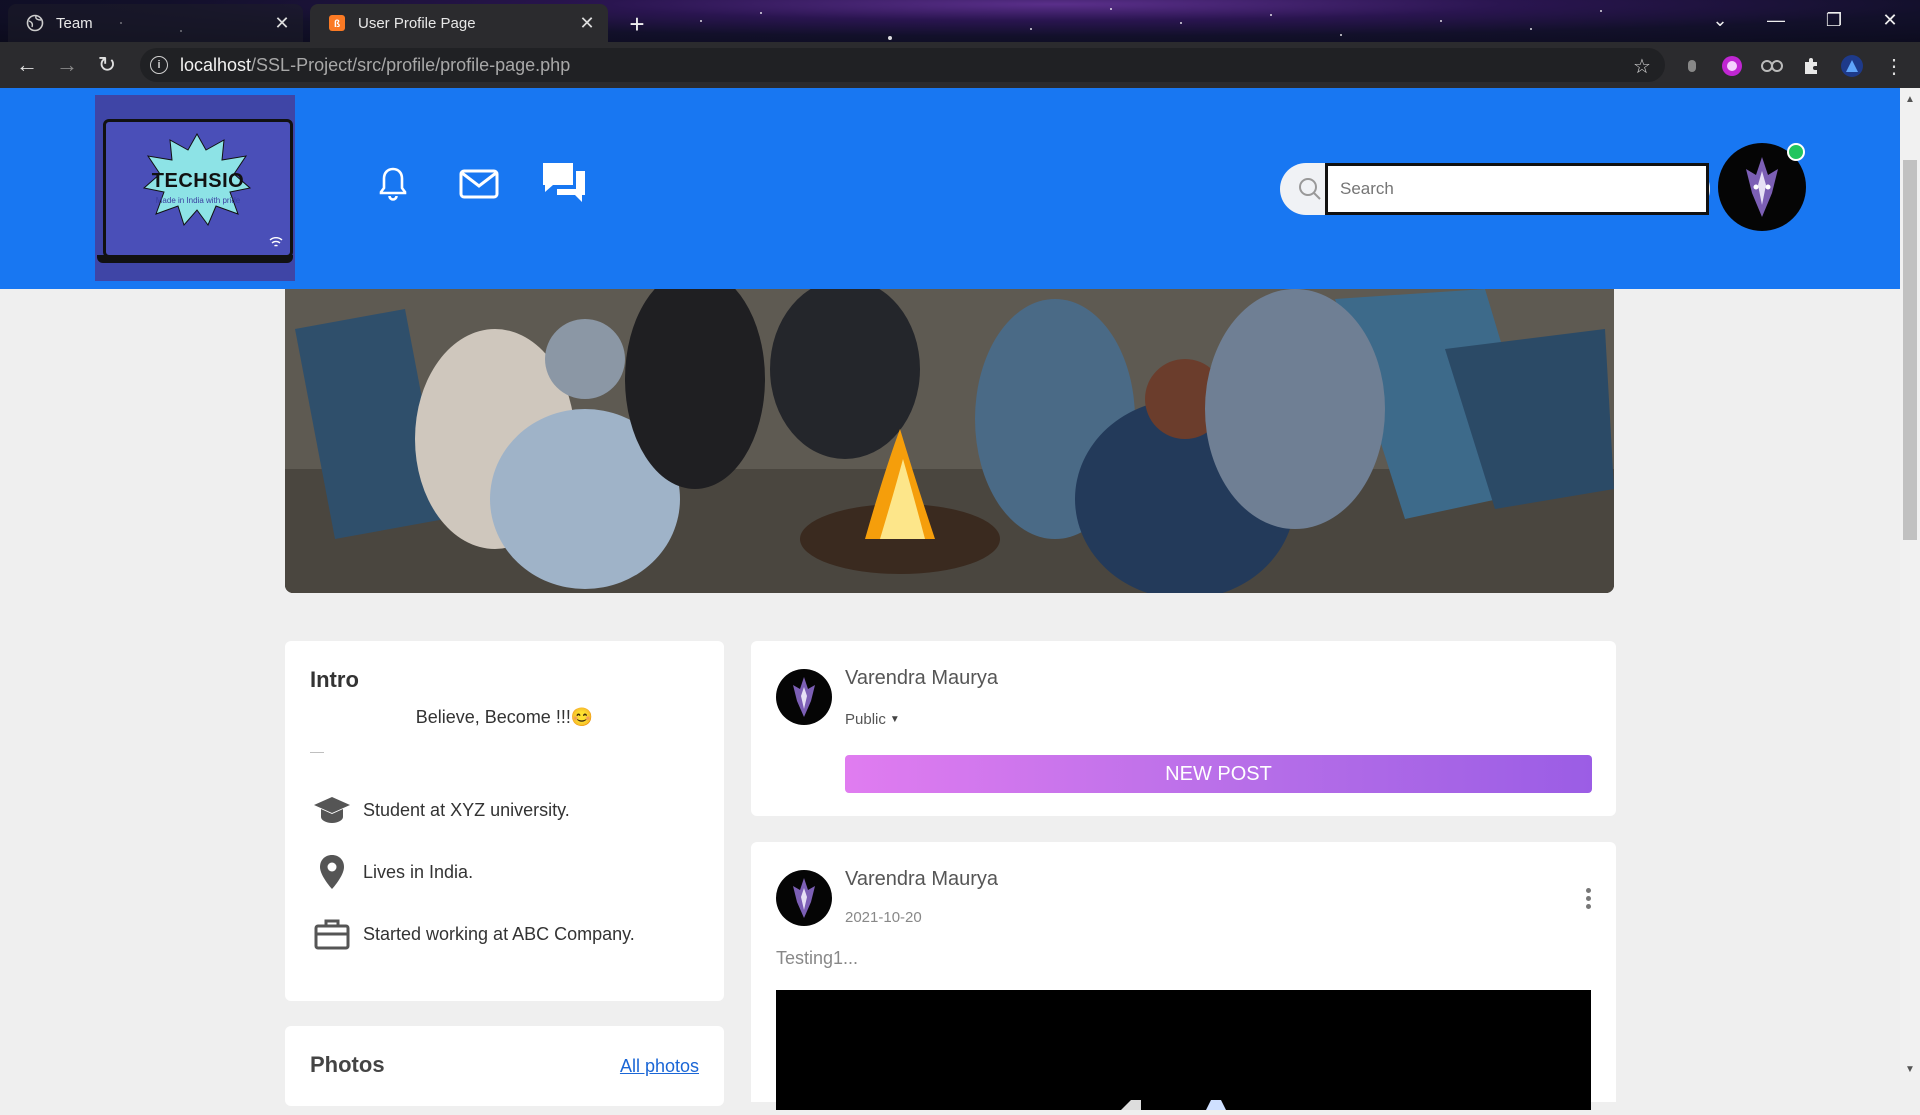 The height and width of the screenshot is (1115, 1920). Describe the element at coordinates (499, 933) in the screenshot. I see `intro-item-text: Started working at ABC Company.` at that location.